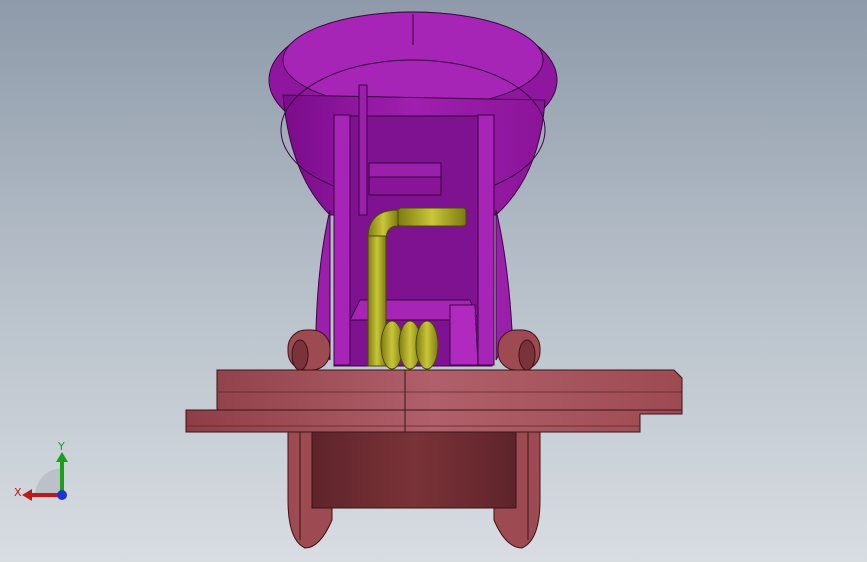  Describe the element at coordinates (434, 401) in the screenshot. I see `base-plate-part` at that location.